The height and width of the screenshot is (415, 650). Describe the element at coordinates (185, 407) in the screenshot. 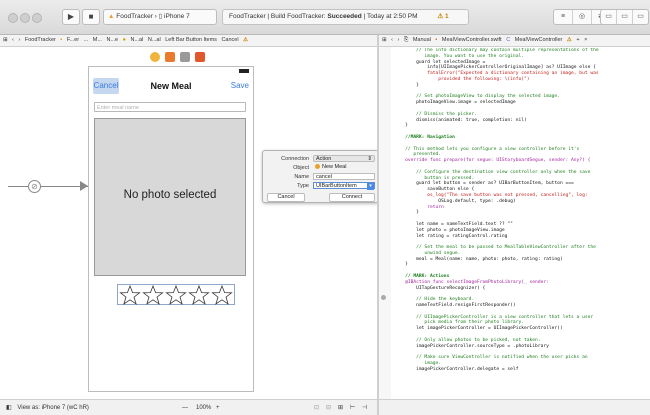

I see `zoom-out-button: —` at that location.